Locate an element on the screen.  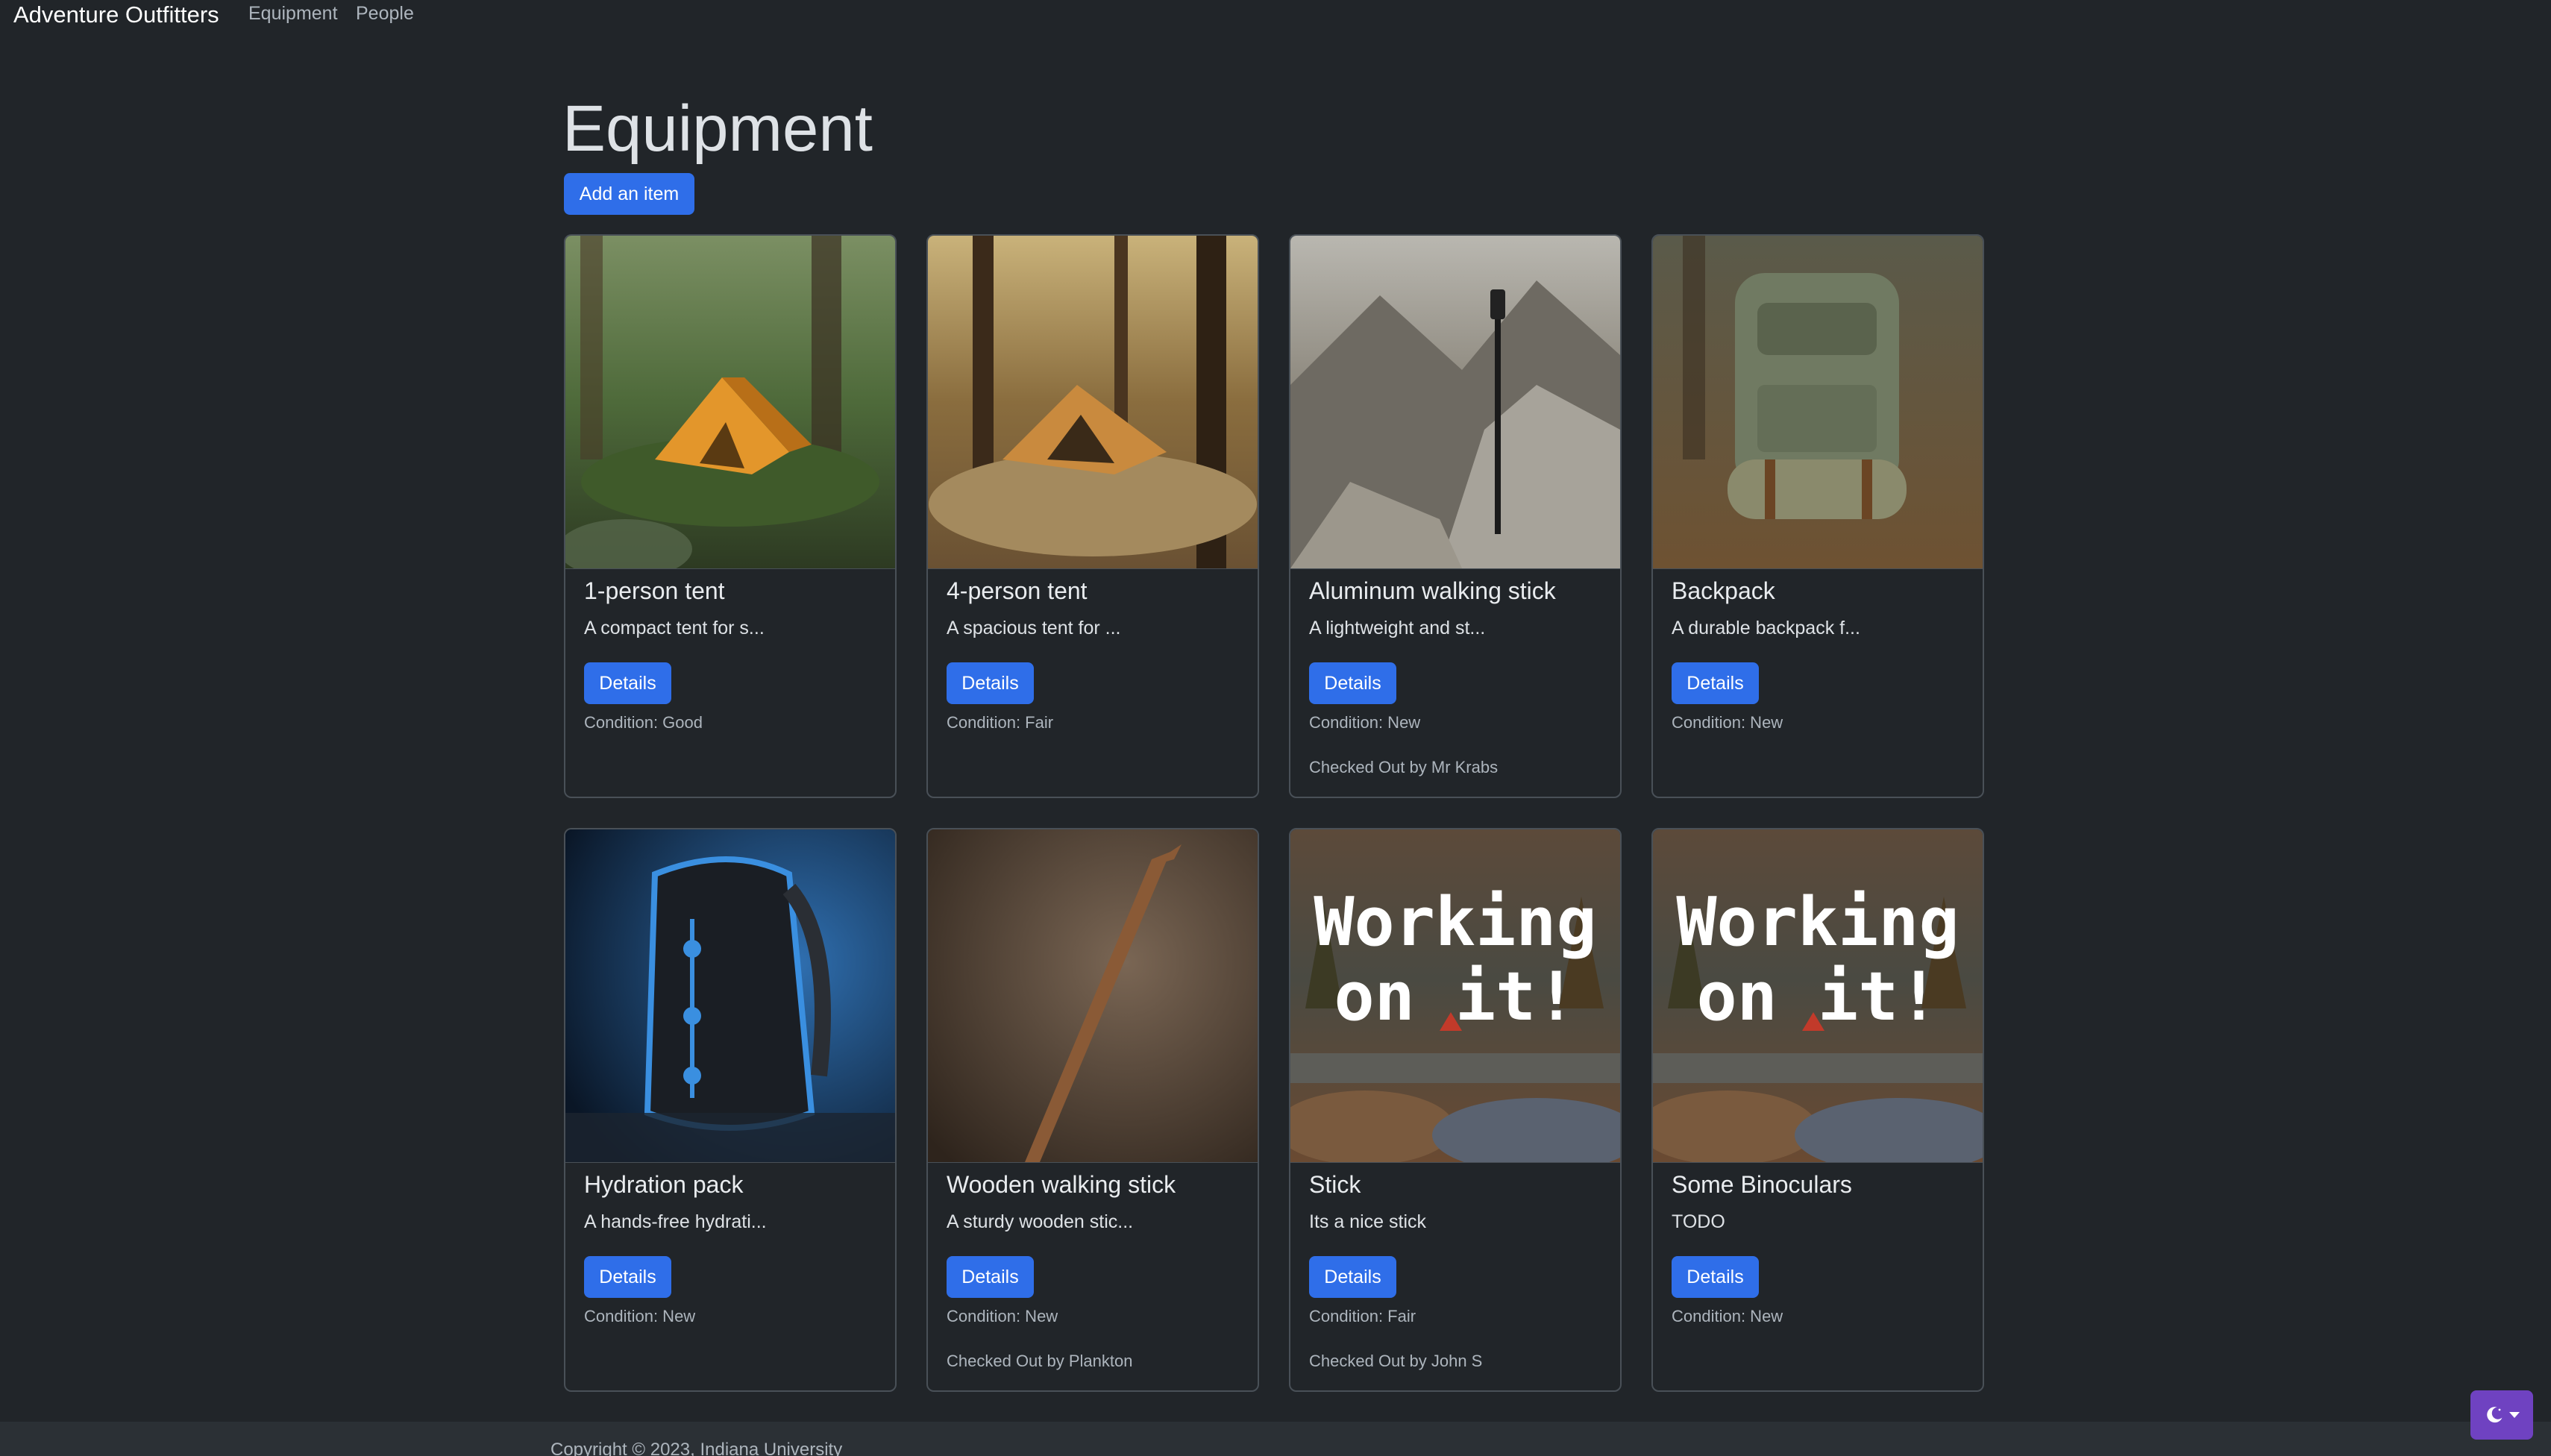
add-item-button: Add an item is located at coordinates (629, 194).